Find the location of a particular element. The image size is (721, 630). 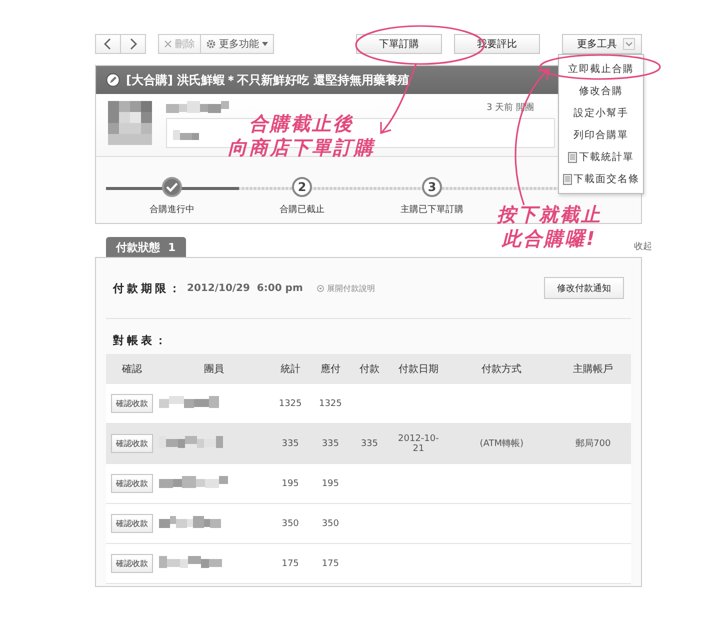

check-icon is located at coordinates (172, 187).